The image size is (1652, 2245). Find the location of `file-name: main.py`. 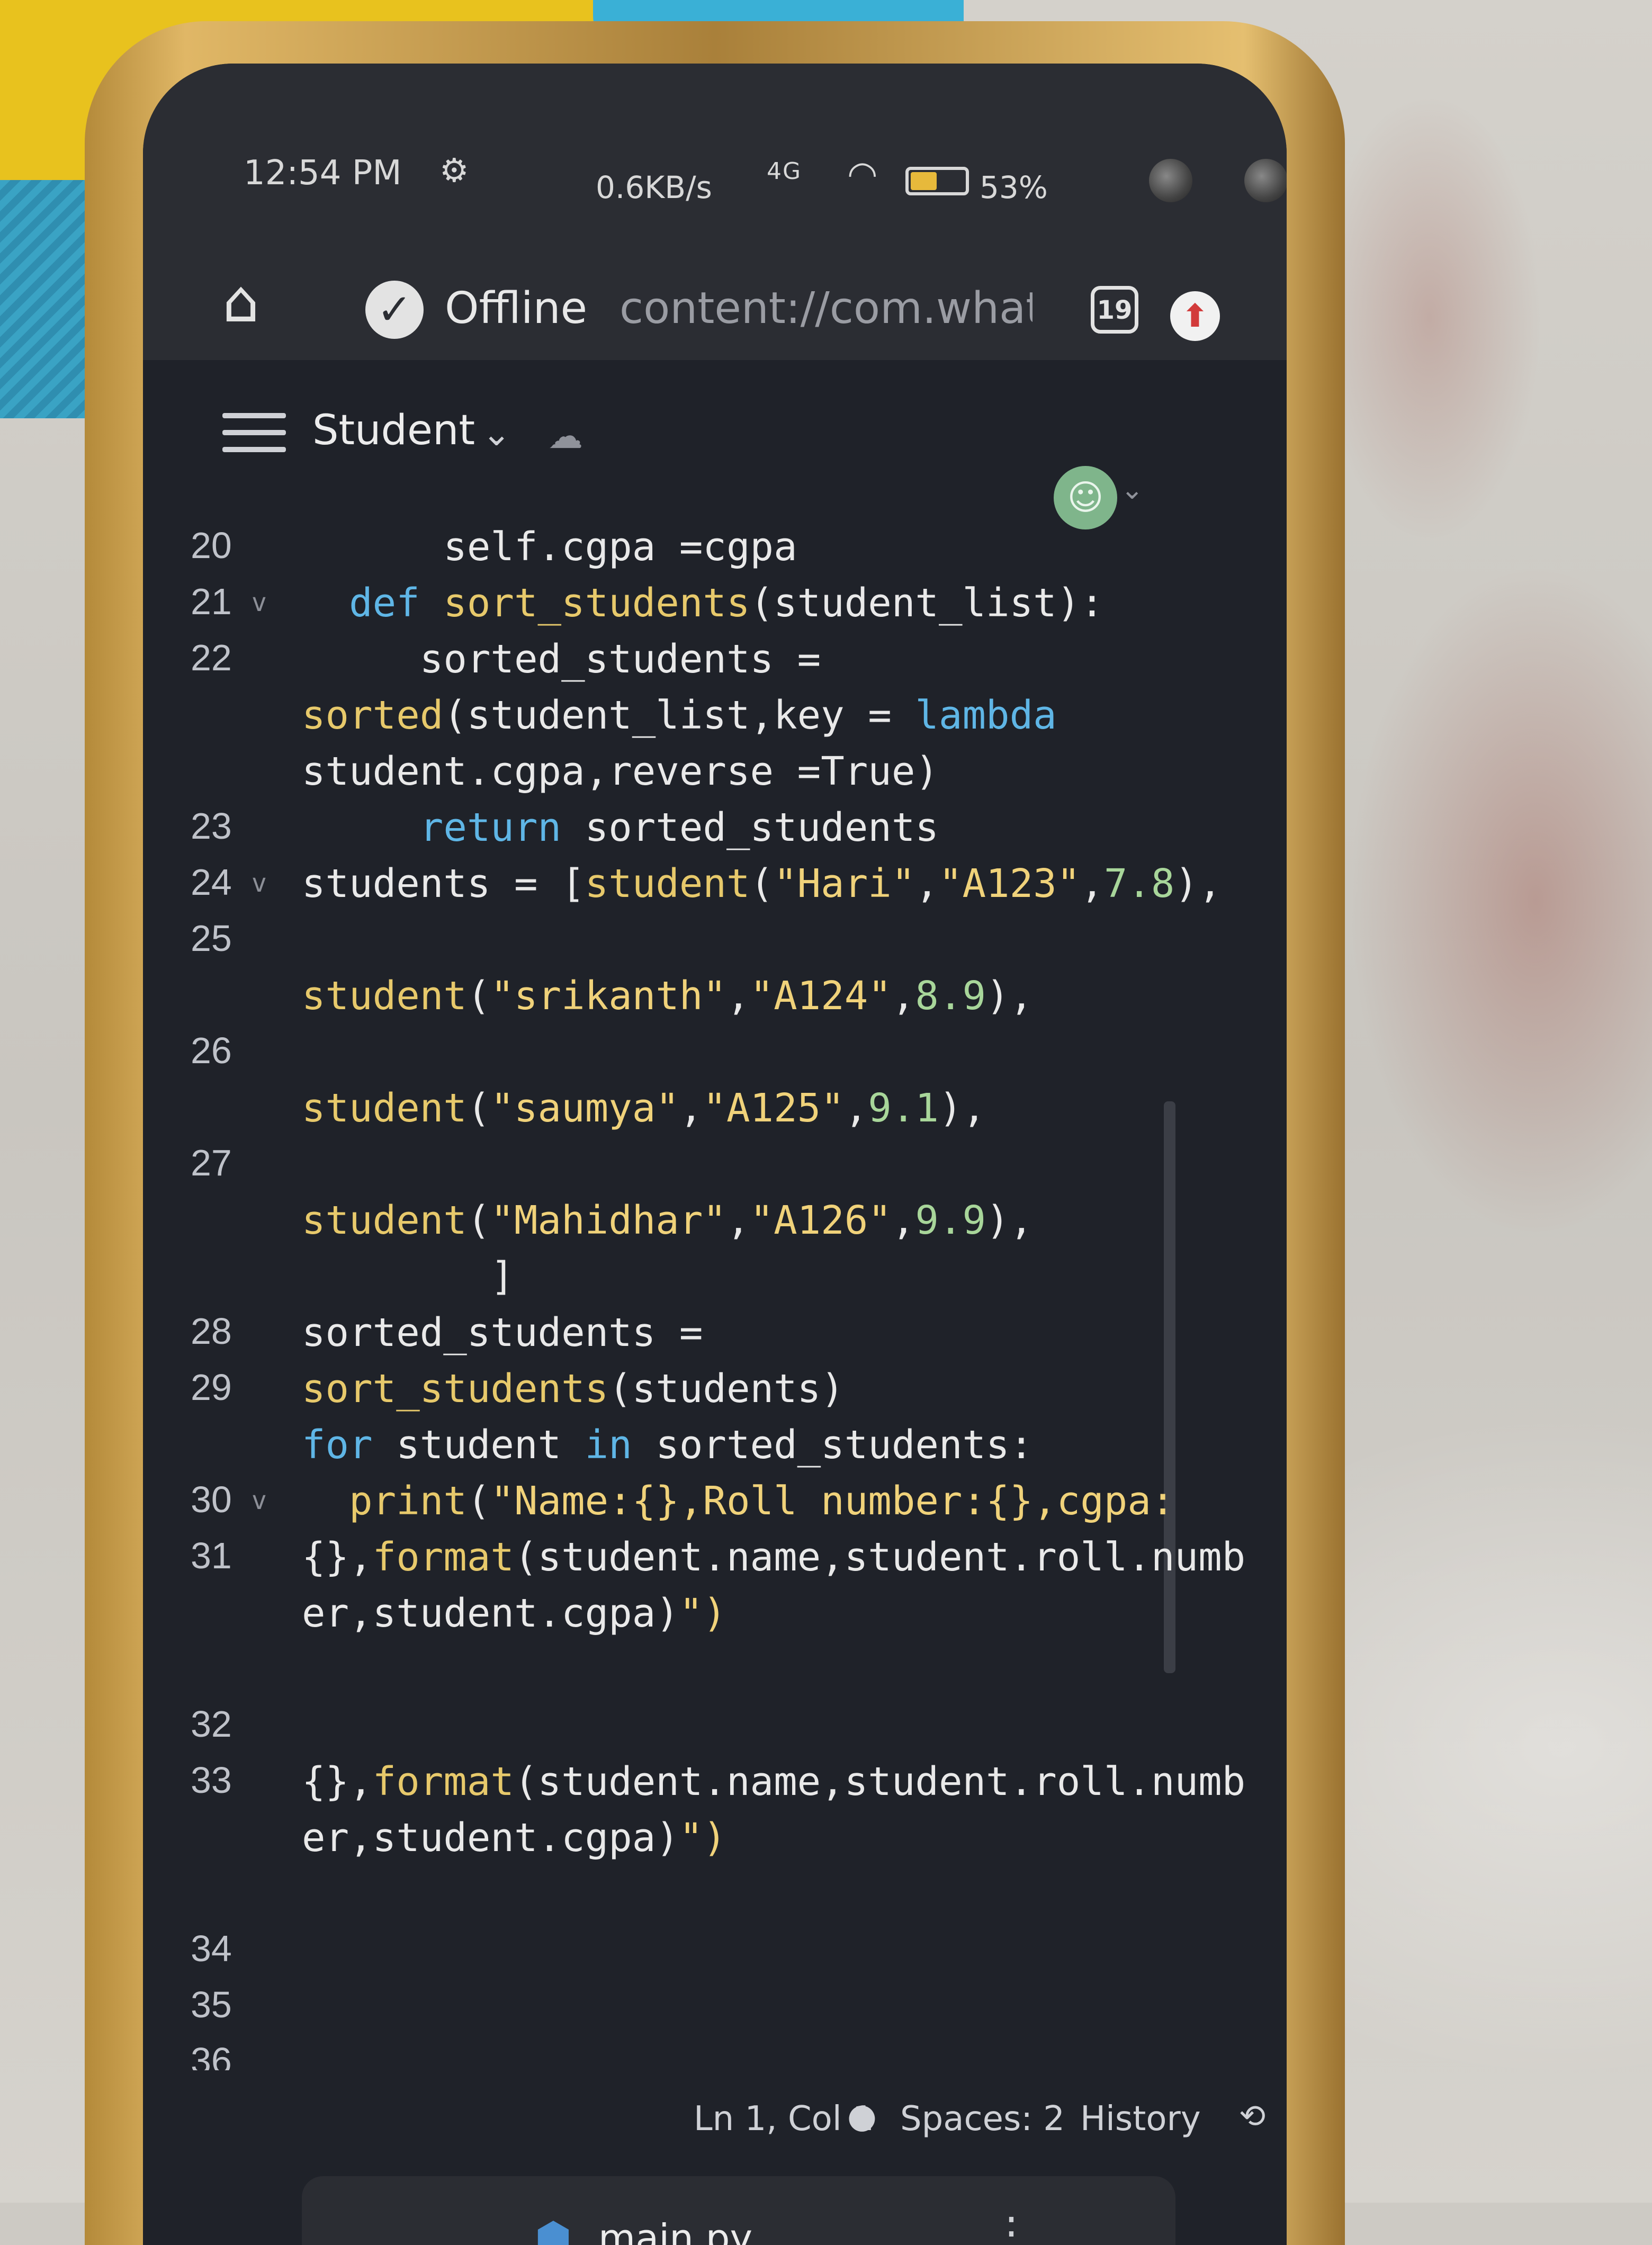

file-name: main.py is located at coordinates (675, 2230).